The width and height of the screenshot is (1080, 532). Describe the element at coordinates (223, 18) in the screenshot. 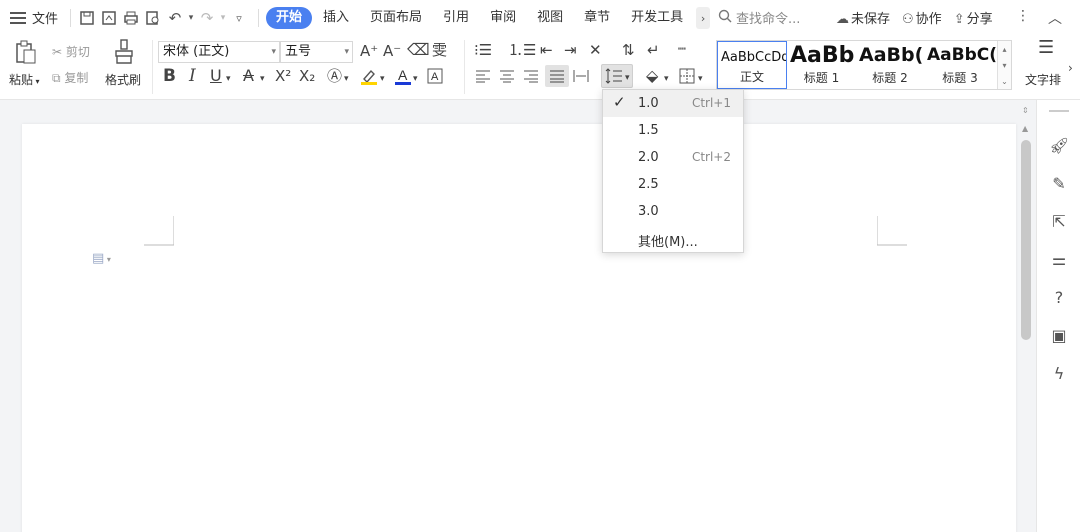

I see `redo-dropdown-icon: ▾` at that location.